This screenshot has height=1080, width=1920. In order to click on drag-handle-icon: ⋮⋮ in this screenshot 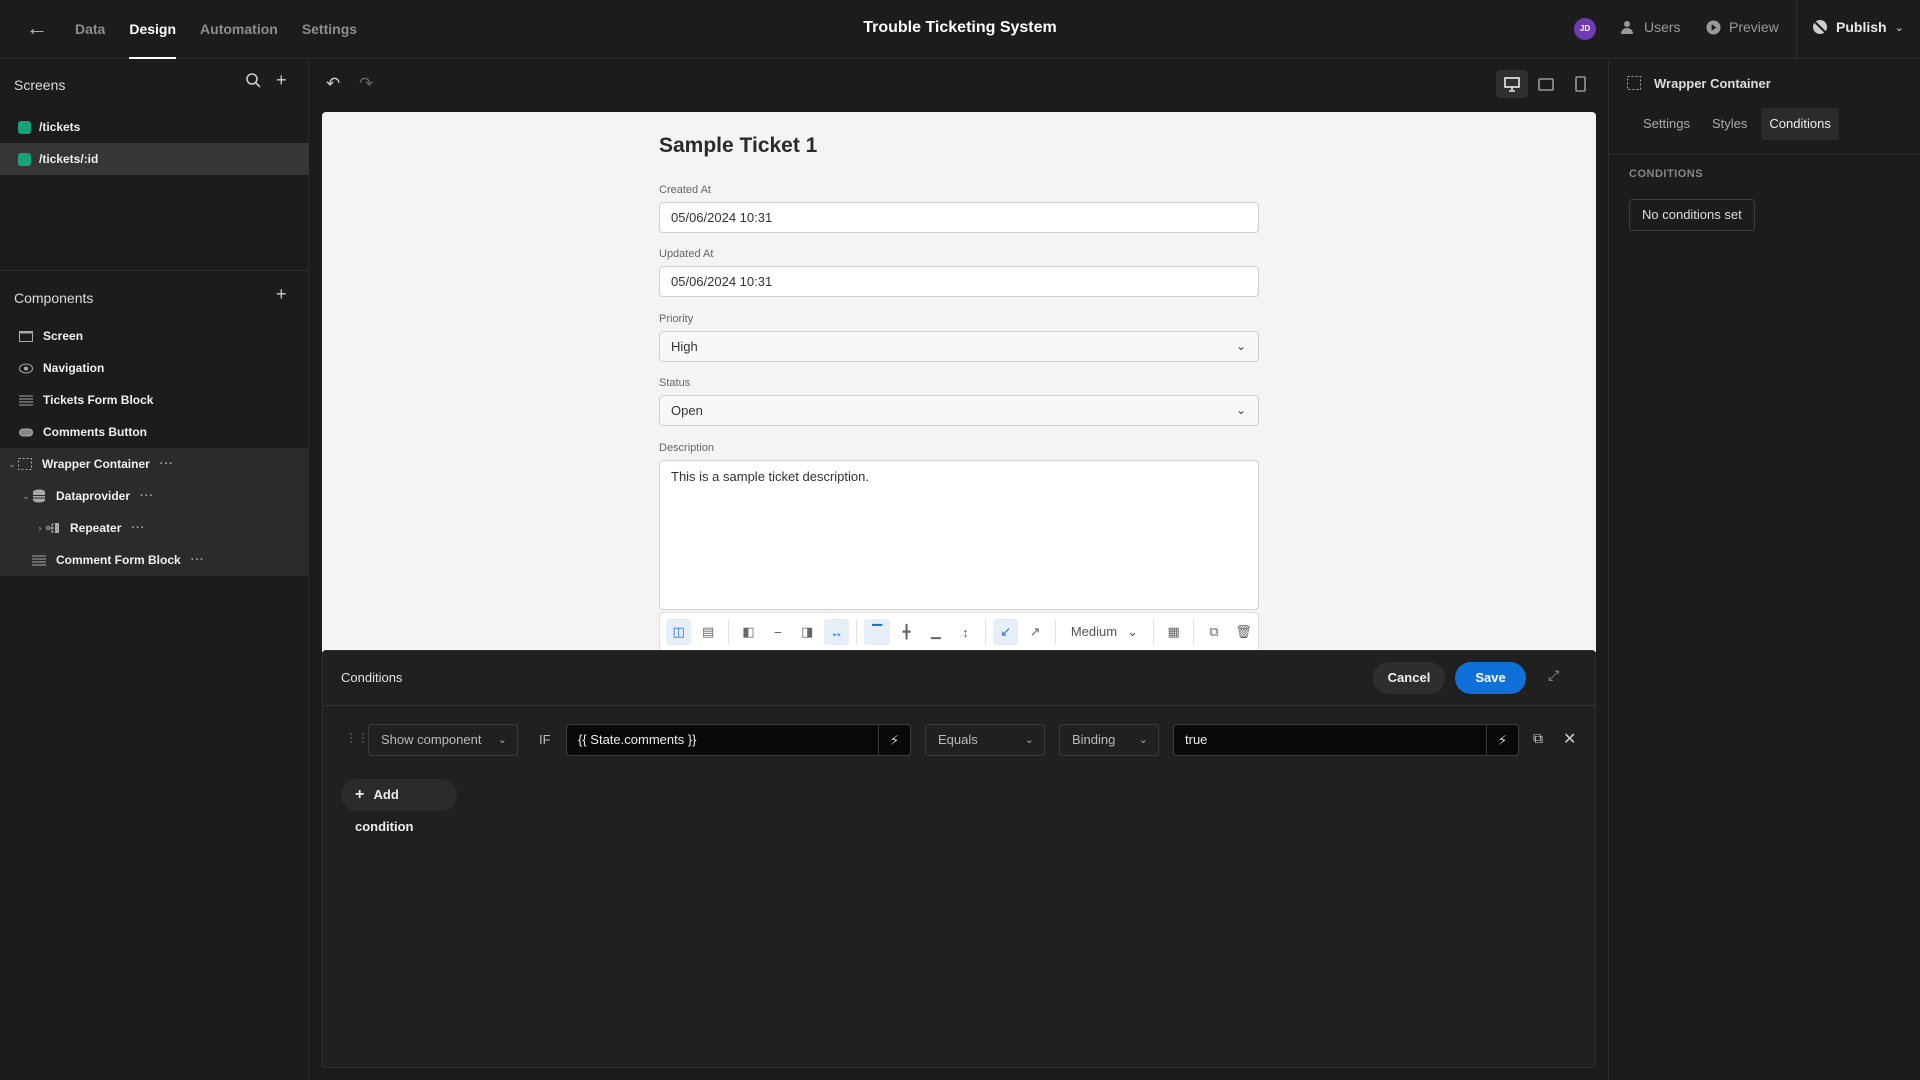, I will do `click(357, 738)`.